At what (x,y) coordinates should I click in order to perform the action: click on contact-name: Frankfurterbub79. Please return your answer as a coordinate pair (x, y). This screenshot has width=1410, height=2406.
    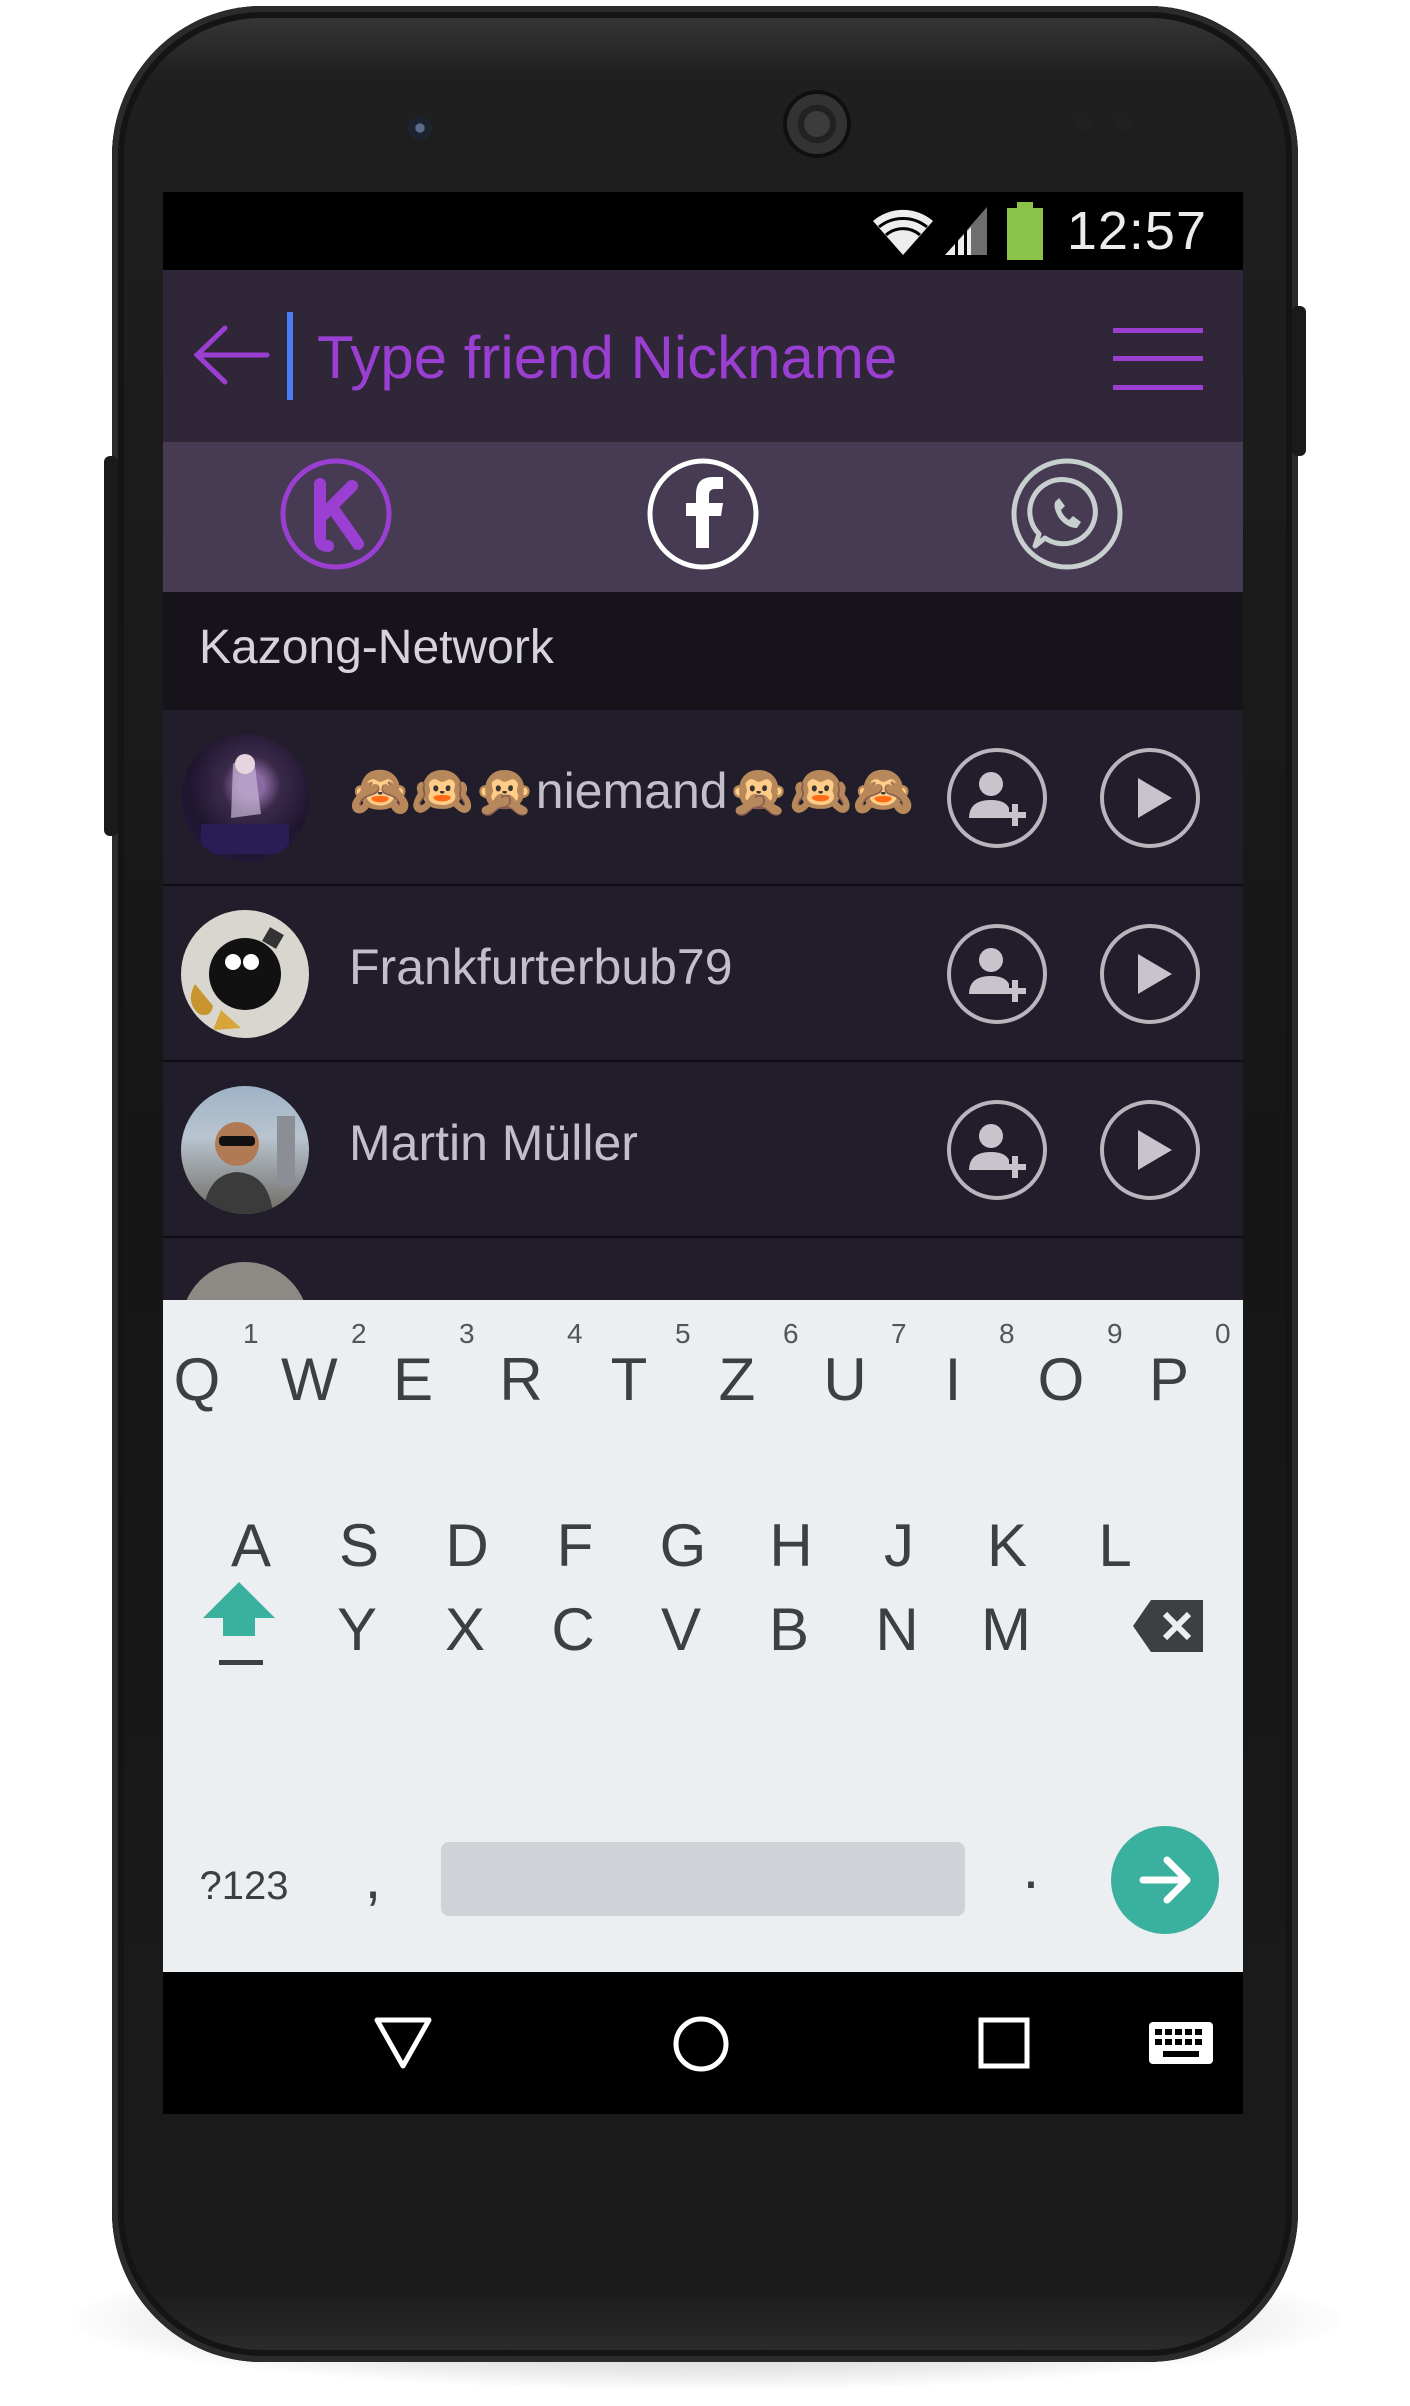
    Looking at the image, I should click on (541, 967).